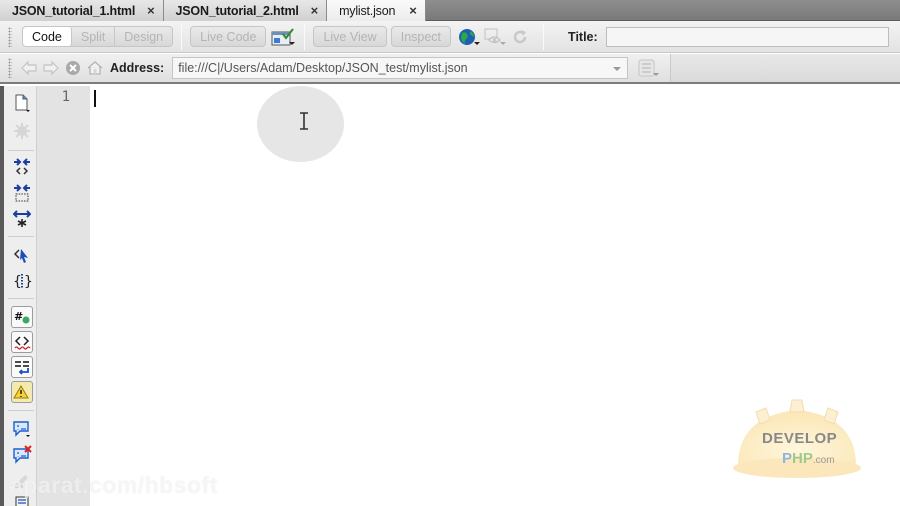 The width and height of the screenshot is (900, 506). I want to click on document-title-input, so click(747, 36).